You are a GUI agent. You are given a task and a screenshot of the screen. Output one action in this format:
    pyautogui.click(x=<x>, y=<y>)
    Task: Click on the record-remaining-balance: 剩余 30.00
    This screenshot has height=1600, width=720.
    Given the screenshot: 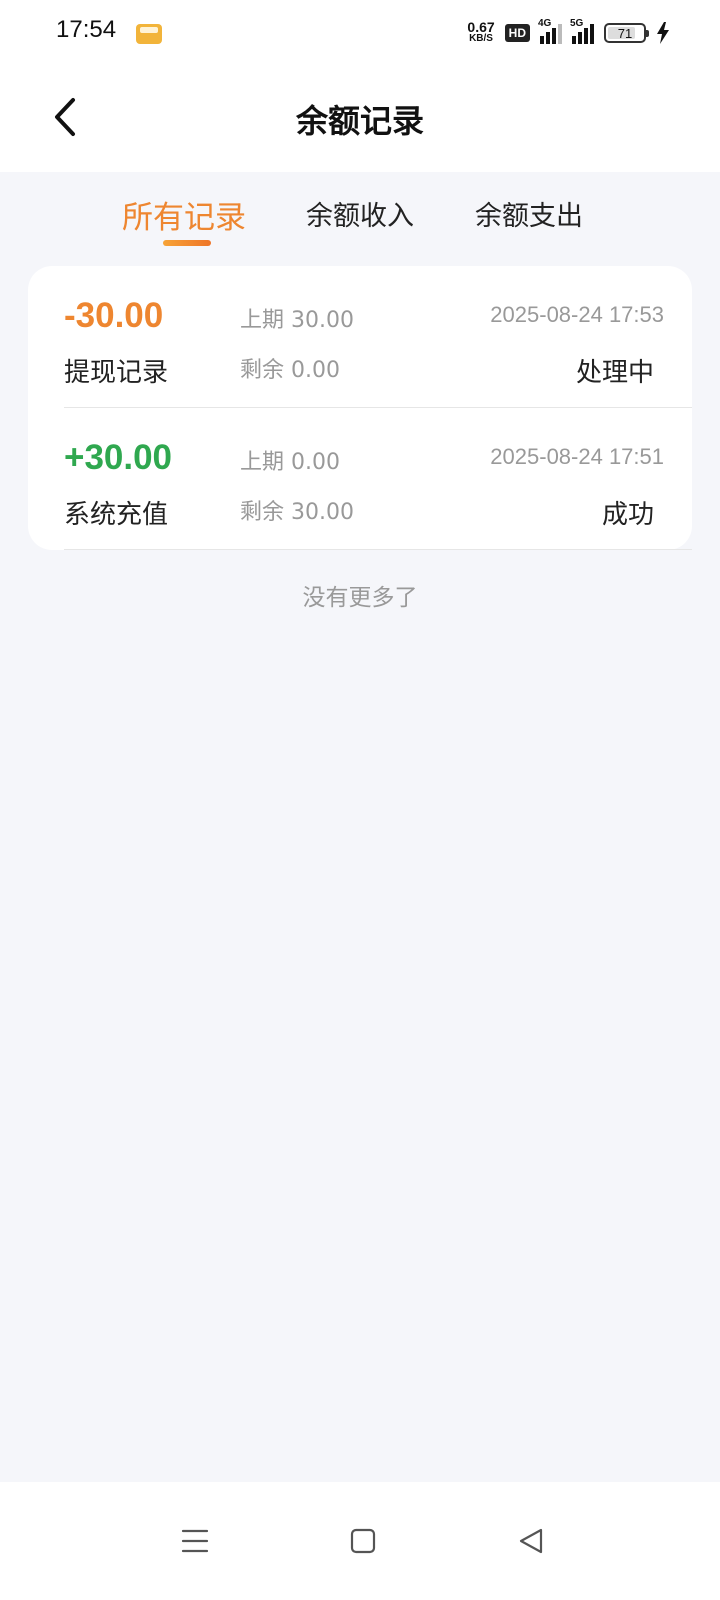 What is the action you would take?
    pyautogui.click(x=297, y=512)
    